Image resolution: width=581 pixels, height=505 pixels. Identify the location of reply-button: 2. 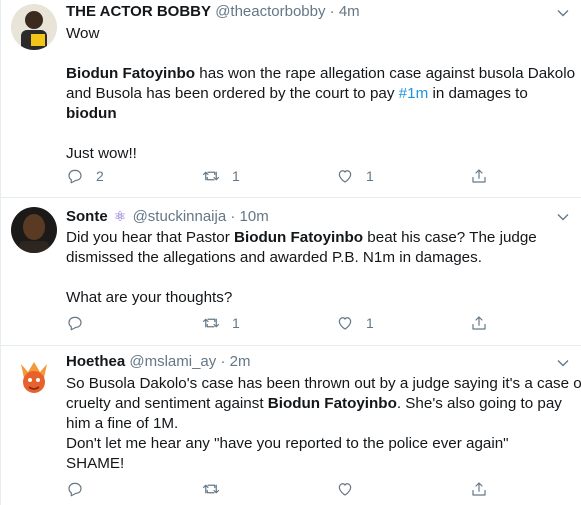
(85, 176).